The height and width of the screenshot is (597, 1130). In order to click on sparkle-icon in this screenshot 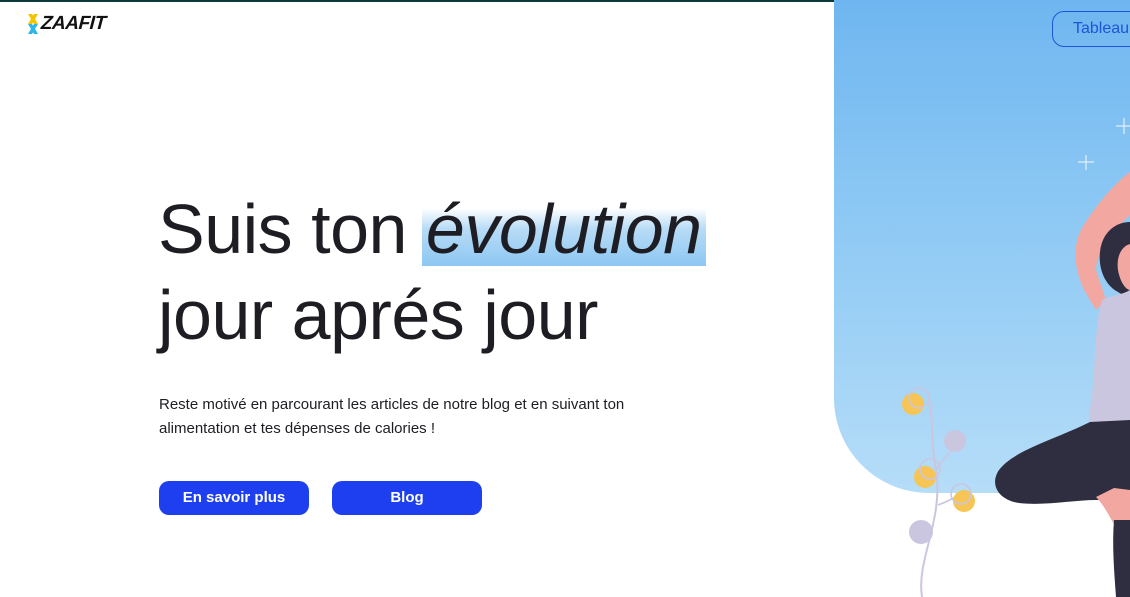, I will do `click(1104, 144)`.